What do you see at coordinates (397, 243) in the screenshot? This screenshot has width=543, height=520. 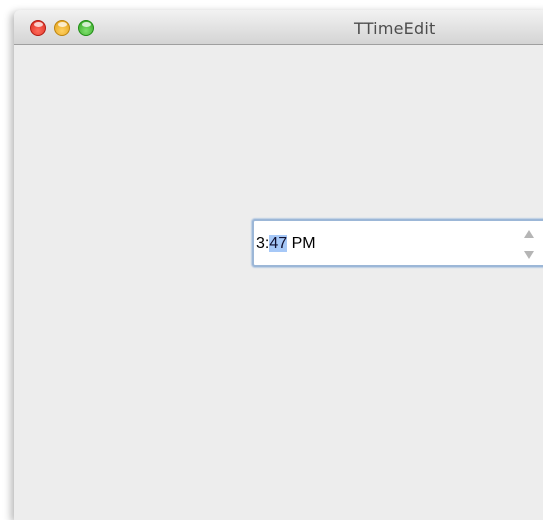 I see `time-edit-field: 3:47 PM` at bounding box center [397, 243].